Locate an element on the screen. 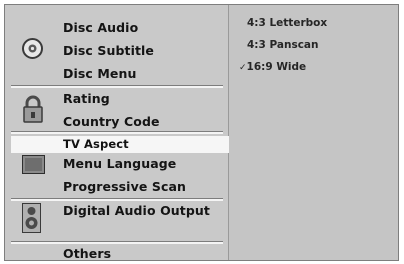  menu-item-tv-aspect-highlight: TV Aspect is located at coordinates (120, 144).